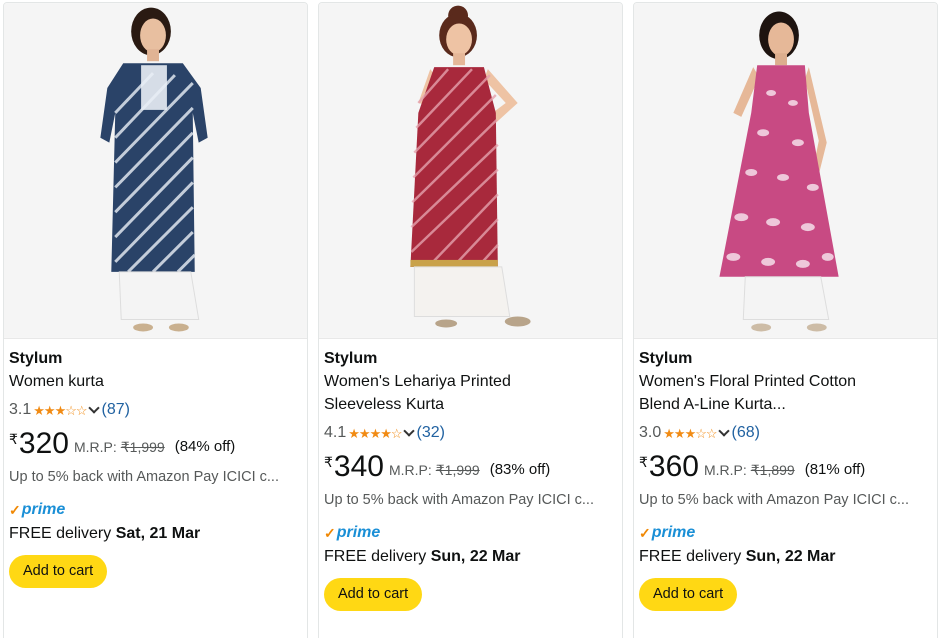 This screenshot has height=638, width=940. What do you see at coordinates (835, 469) in the screenshot?
I see `discount-text: (81% off)` at bounding box center [835, 469].